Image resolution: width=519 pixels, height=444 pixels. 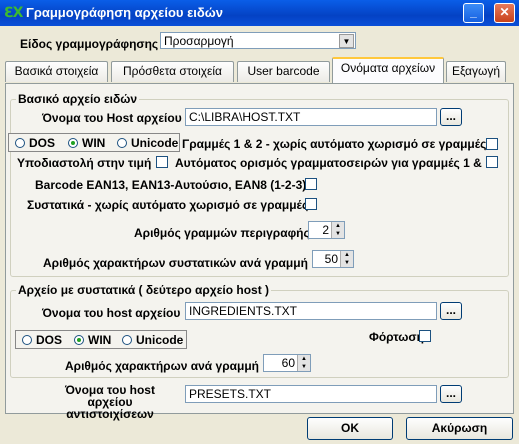 I want to click on type-select-value: Προσαρμογή, so click(x=199, y=41).